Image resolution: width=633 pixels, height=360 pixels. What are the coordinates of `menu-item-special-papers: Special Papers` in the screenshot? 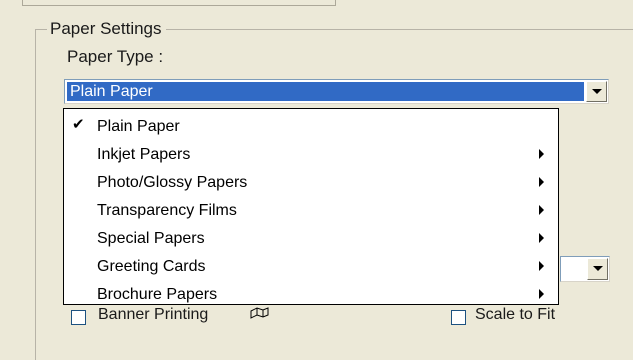 It's located at (311, 240).